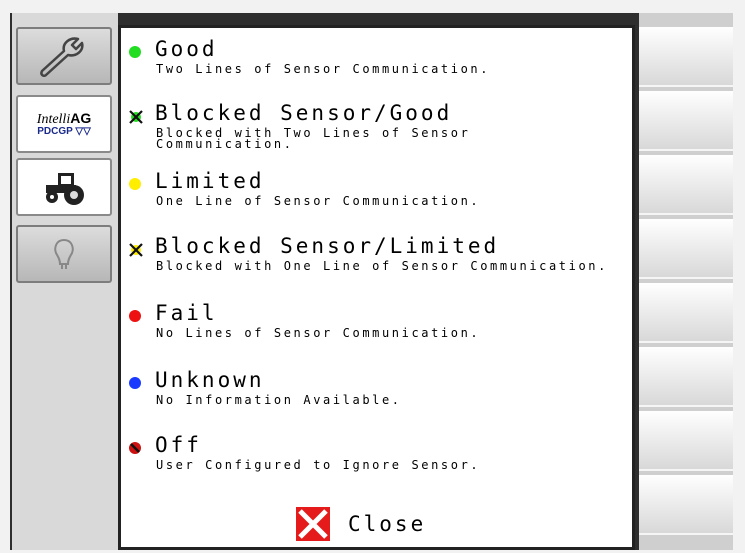  Describe the element at coordinates (136, 117) in the screenshot. I see `green-blocked-x-icon` at that location.